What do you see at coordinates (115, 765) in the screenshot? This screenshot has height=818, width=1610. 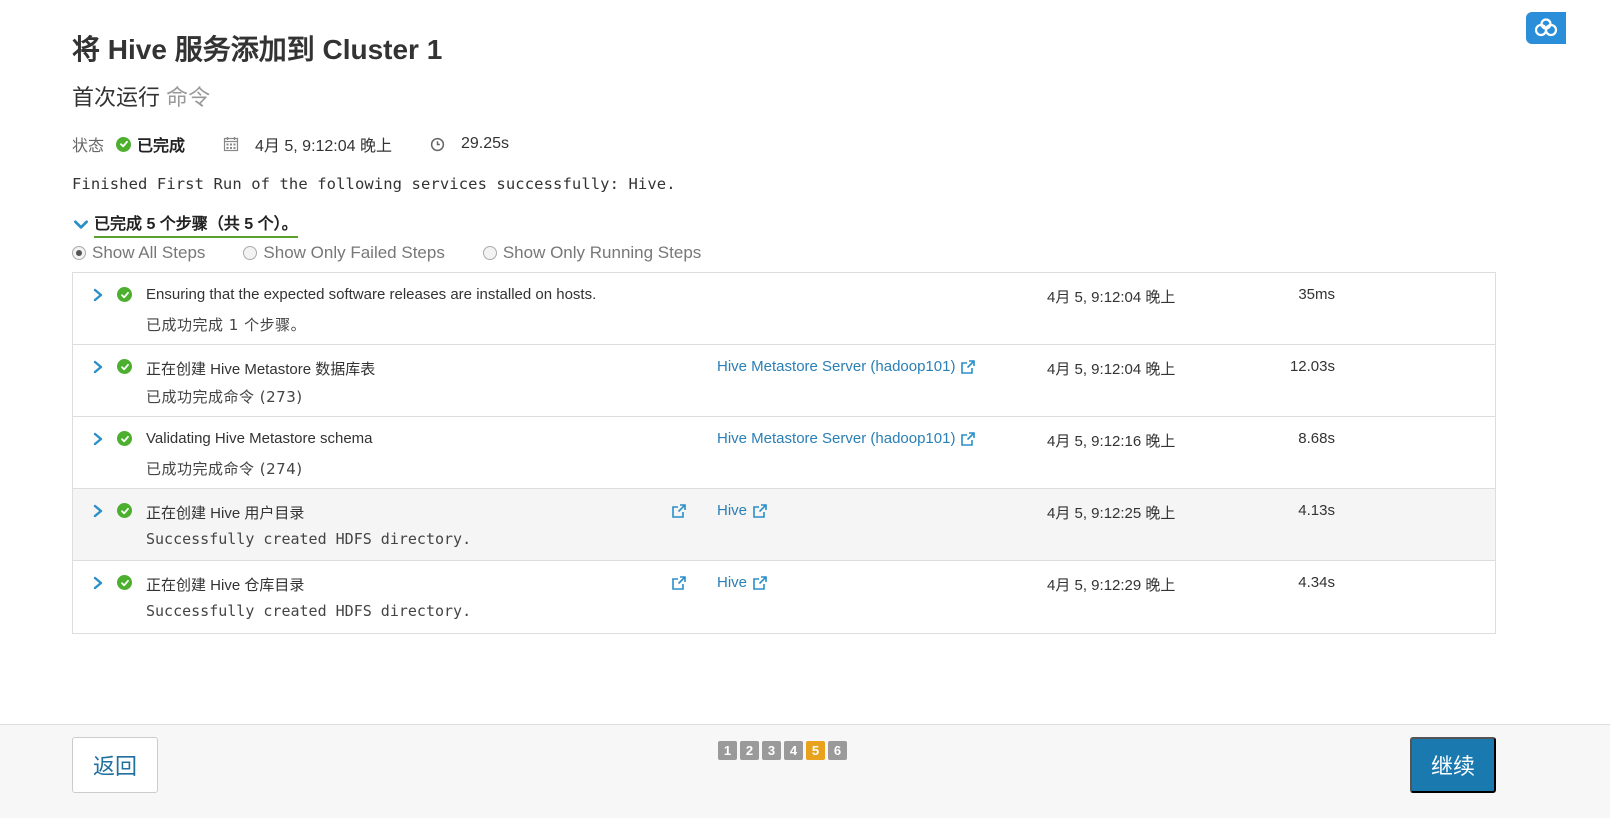 I see `back-button: 返回` at bounding box center [115, 765].